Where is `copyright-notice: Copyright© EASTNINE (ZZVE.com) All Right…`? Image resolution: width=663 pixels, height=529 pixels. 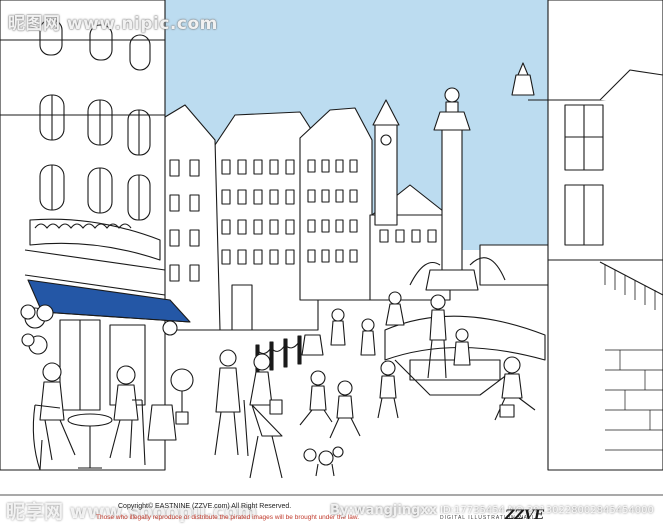 copyright-notice: Copyright© EASTNINE (ZZVE.com) All Right… is located at coordinates (205, 506).